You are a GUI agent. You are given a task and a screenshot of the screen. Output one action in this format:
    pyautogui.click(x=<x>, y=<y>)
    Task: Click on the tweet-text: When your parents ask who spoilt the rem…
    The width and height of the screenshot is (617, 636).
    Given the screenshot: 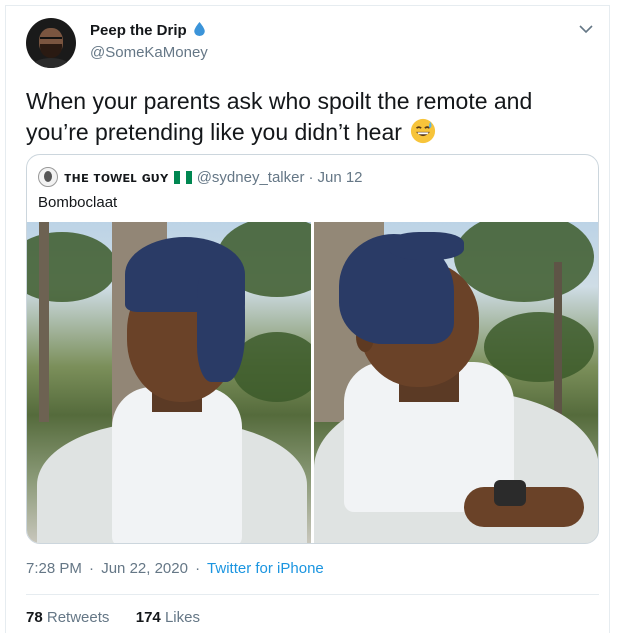 What is the action you would take?
    pyautogui.click(x=306, y=117)
    